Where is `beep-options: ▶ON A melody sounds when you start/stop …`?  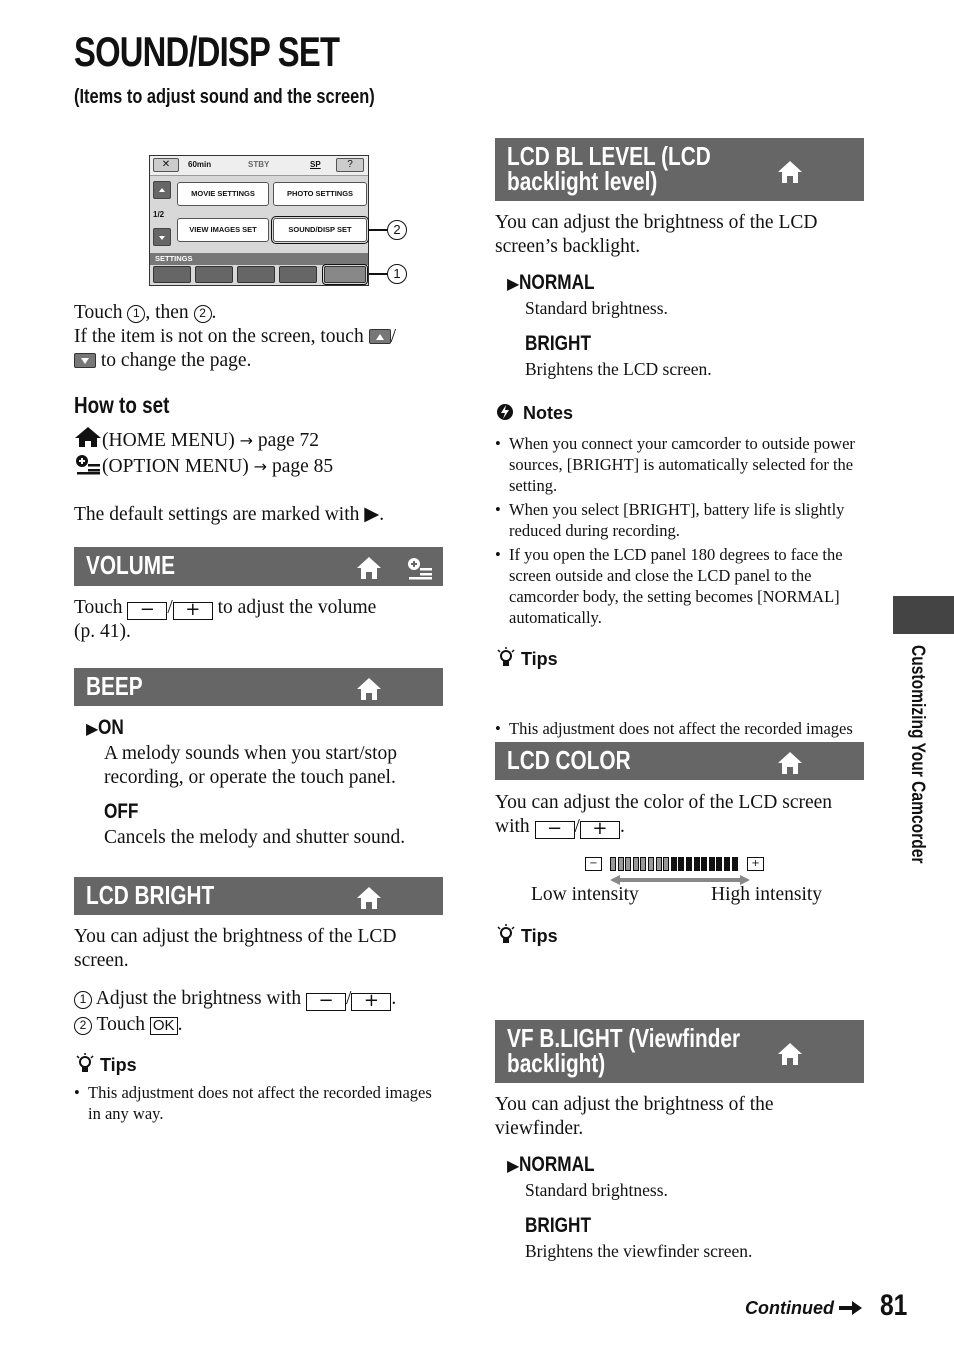 beep-options: ▶ON A melody sounds when you start/stop … is located at coordinates (266, 783).